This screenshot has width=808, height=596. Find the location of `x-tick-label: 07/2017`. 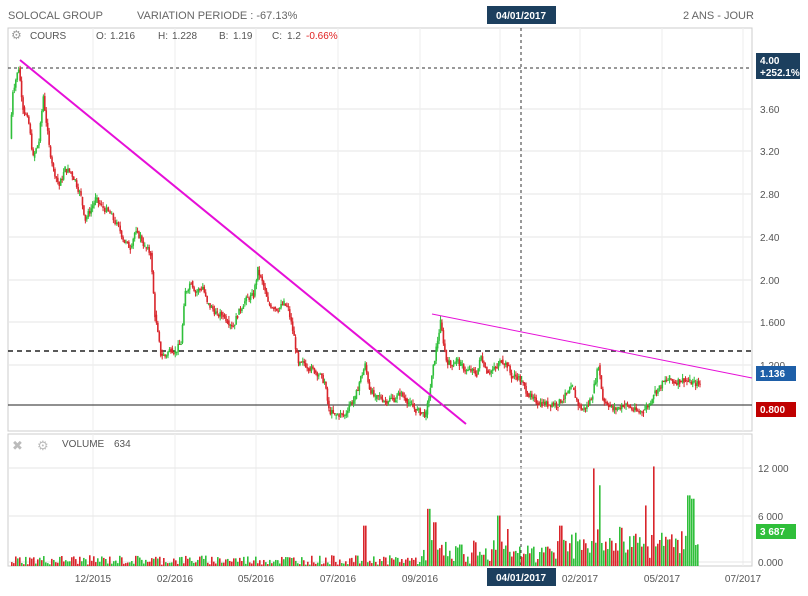

x-tick-label: 07/2017 is located at coordinates (743, 579).